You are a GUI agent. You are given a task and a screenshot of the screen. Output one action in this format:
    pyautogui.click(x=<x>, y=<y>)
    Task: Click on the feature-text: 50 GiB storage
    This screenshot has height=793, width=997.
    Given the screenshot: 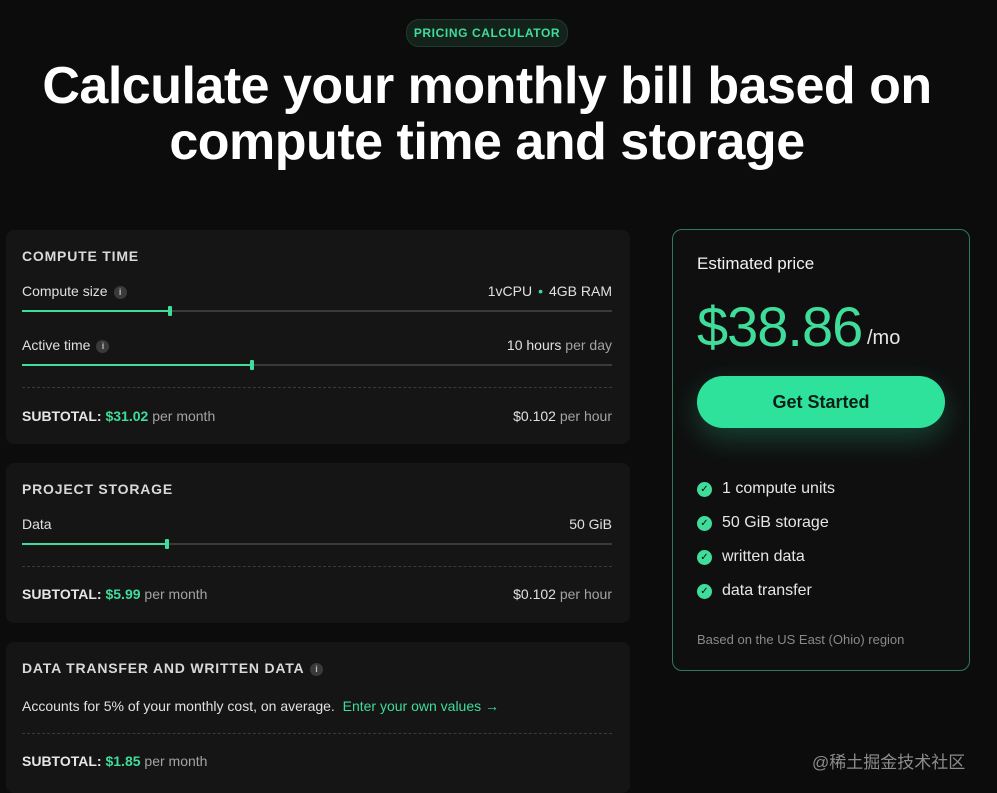 What is the action you would take?
    pyautogui.click(x=775, y=522)
    